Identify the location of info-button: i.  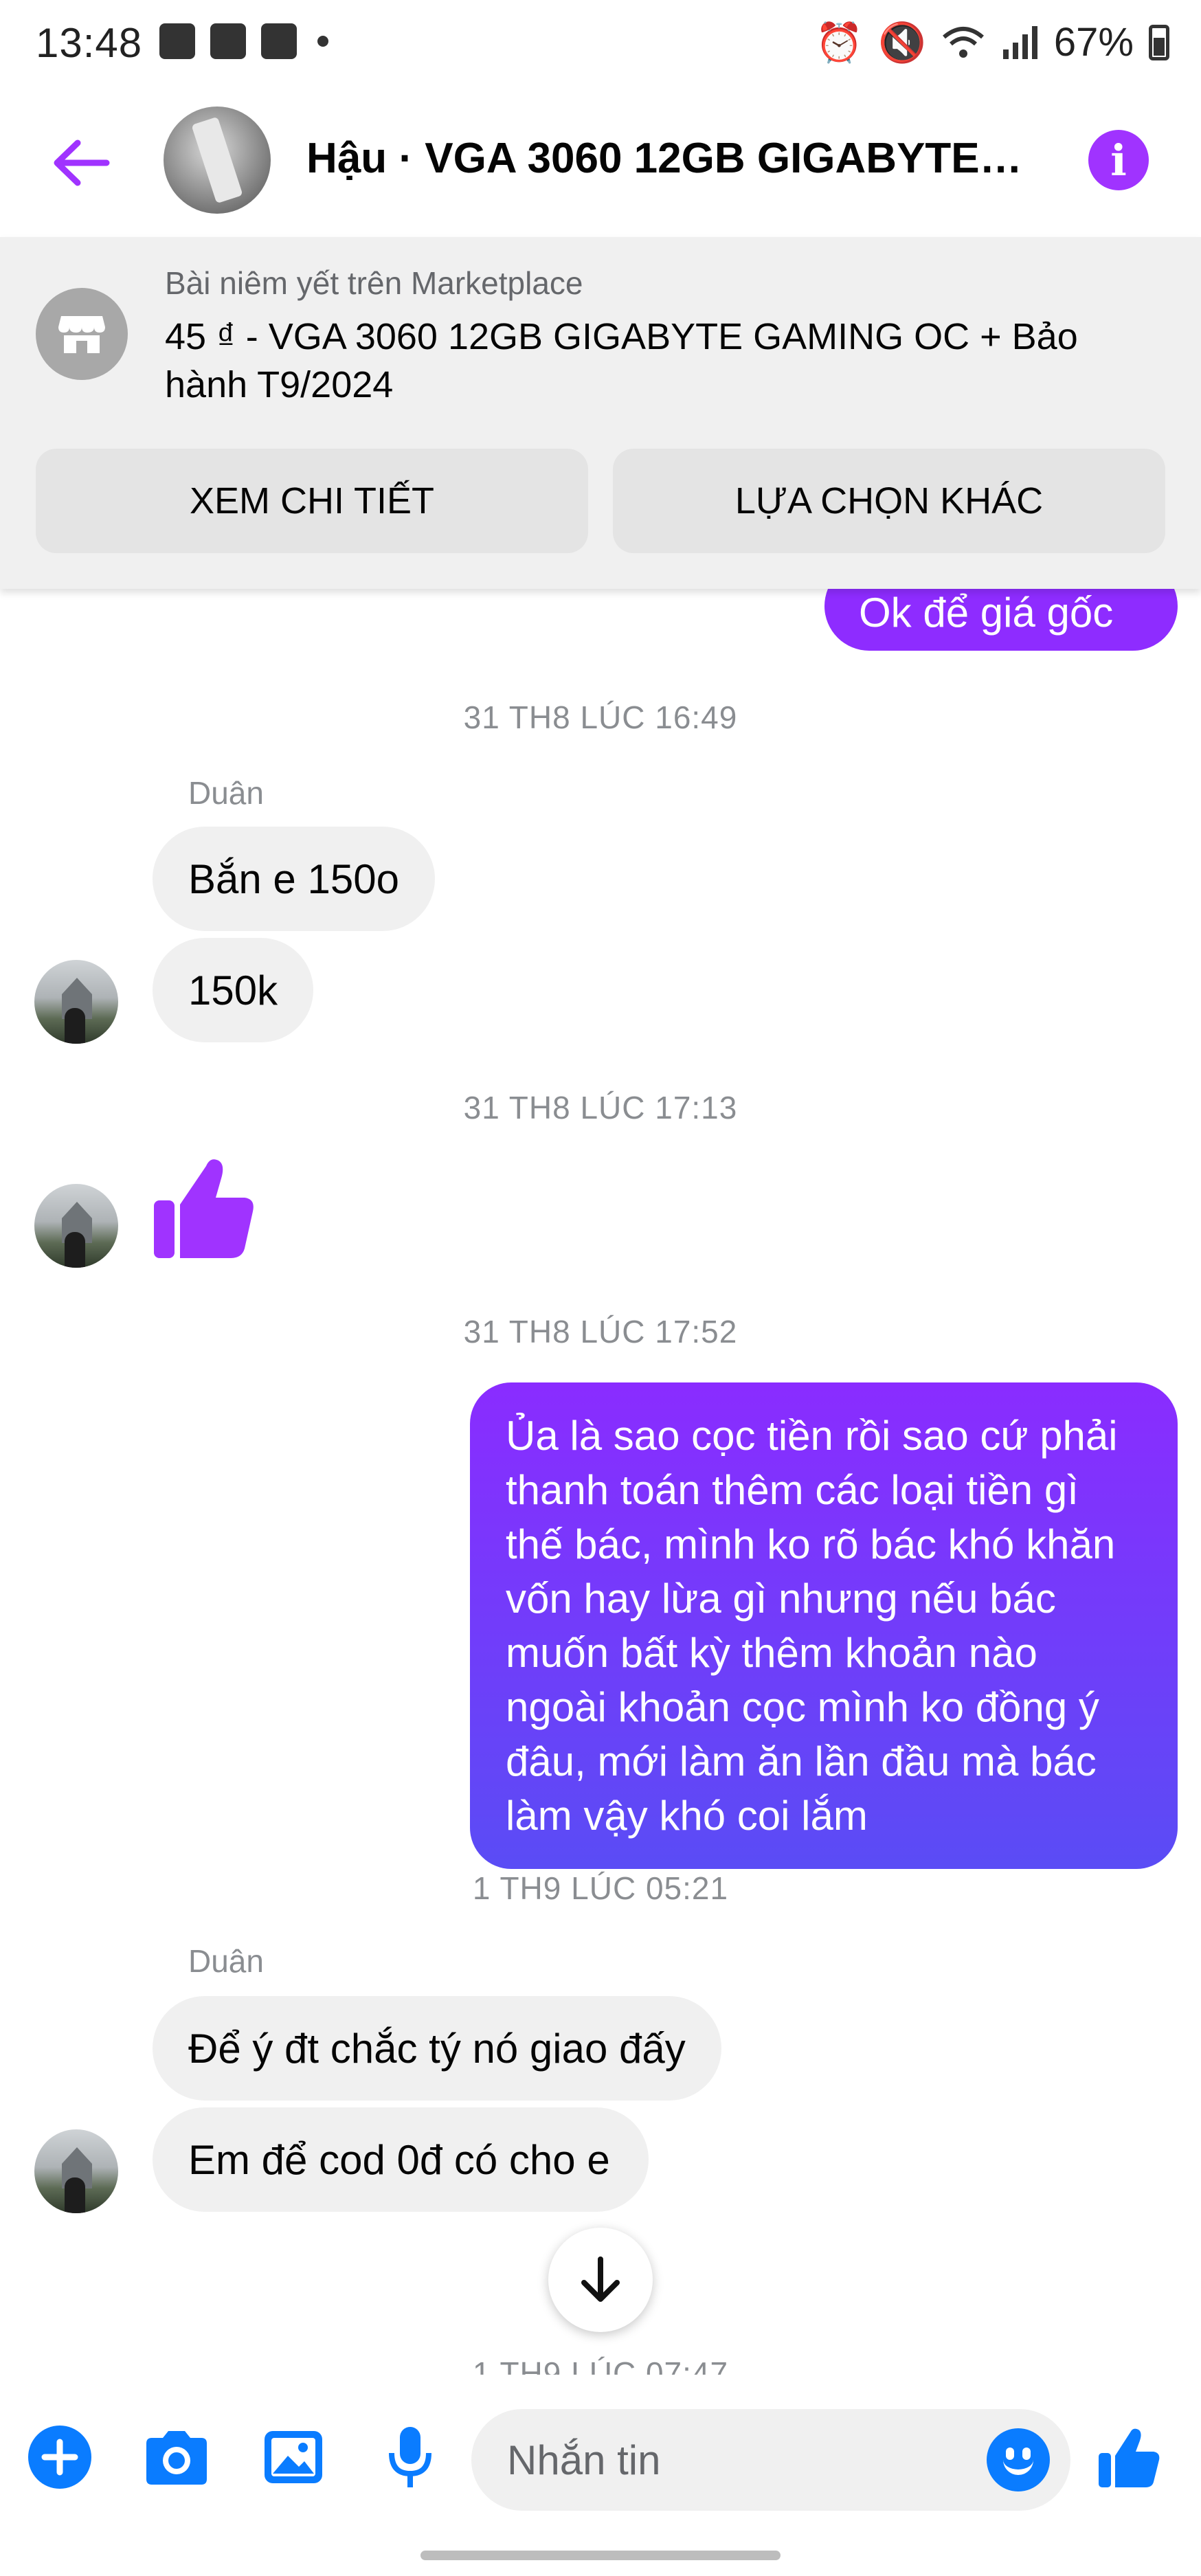
(1118, 160).